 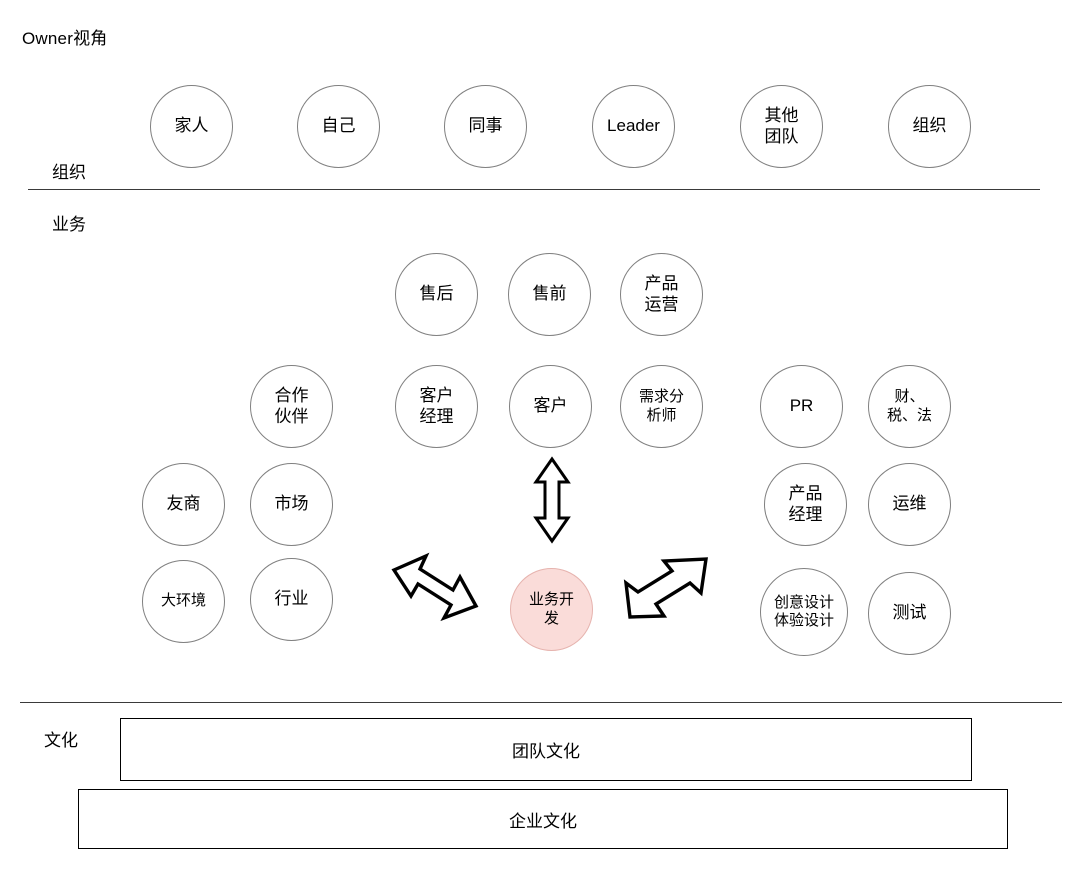 I want to click on culture-box-1: 企业文化, so click(x=543, y=819).